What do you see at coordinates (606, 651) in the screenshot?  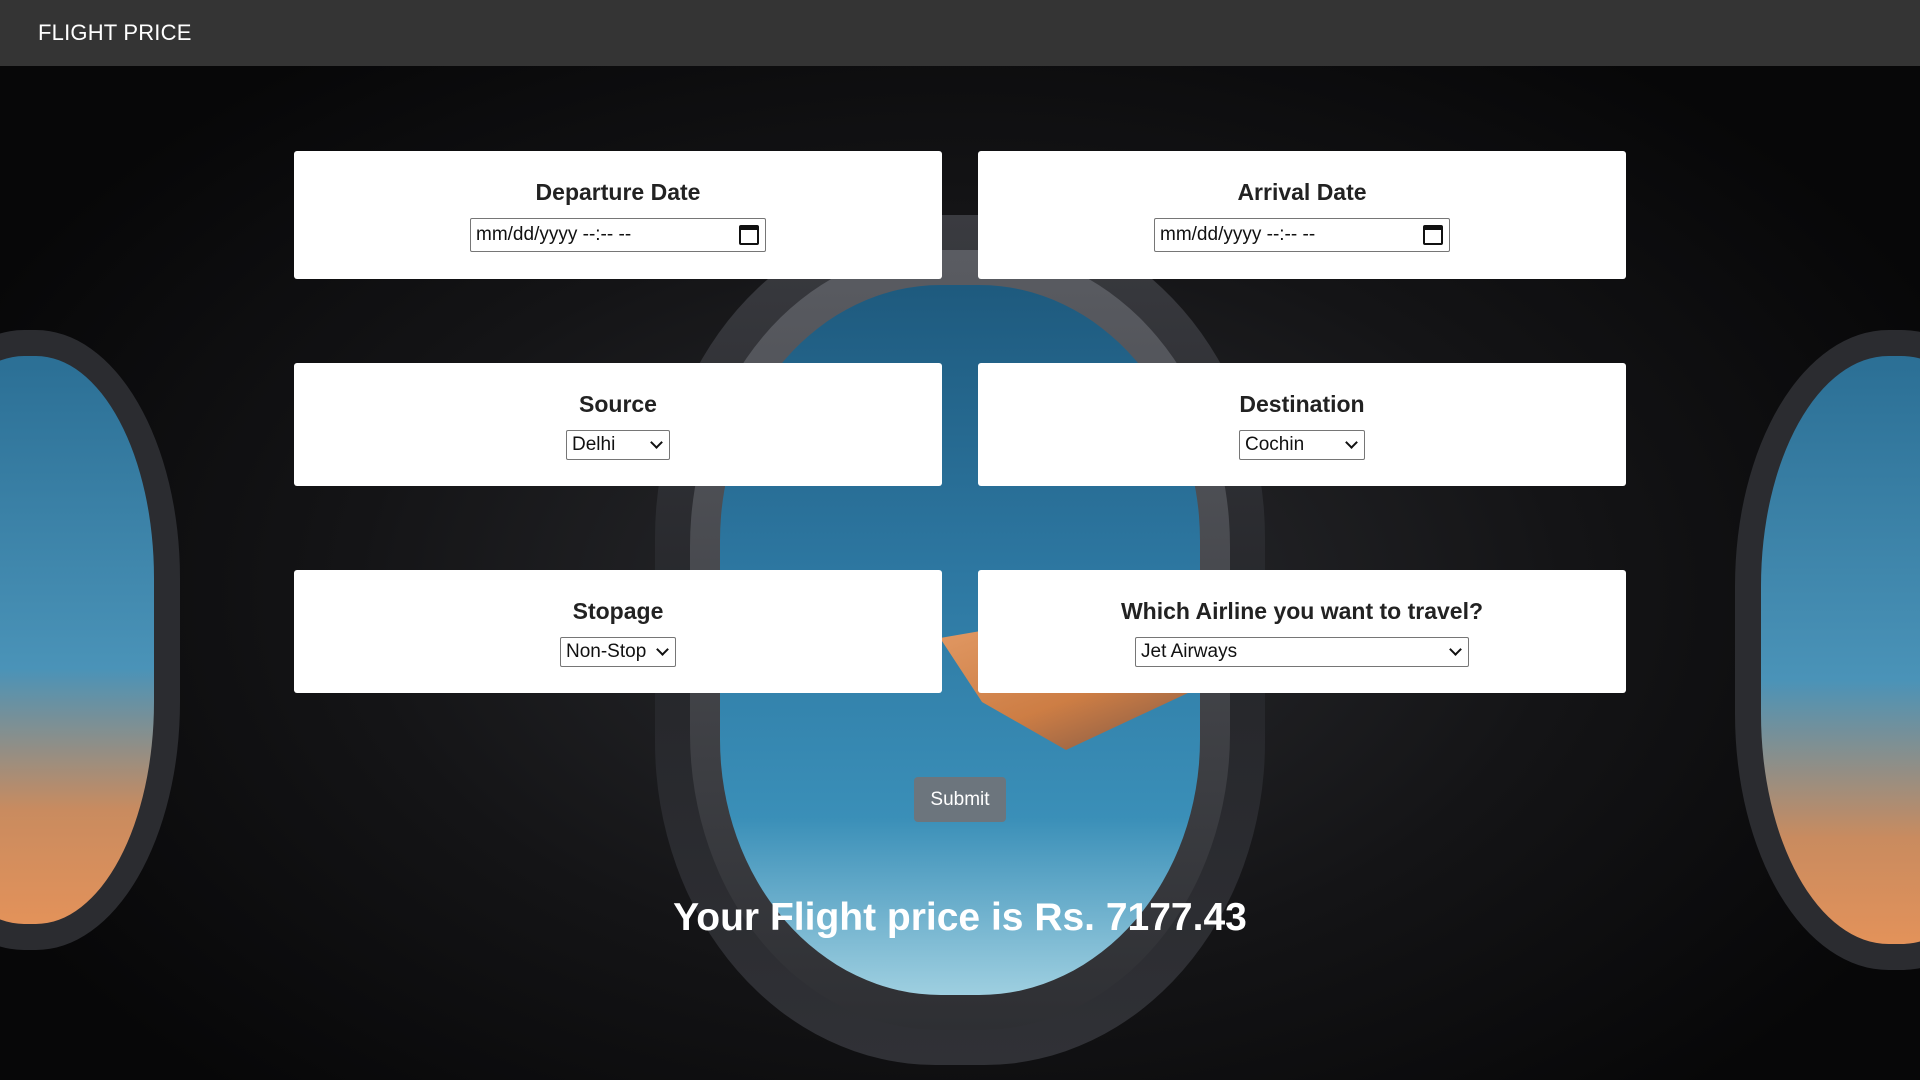 I see `stopage-selected-value: Non-Stop` at bounding box center [606, 651].